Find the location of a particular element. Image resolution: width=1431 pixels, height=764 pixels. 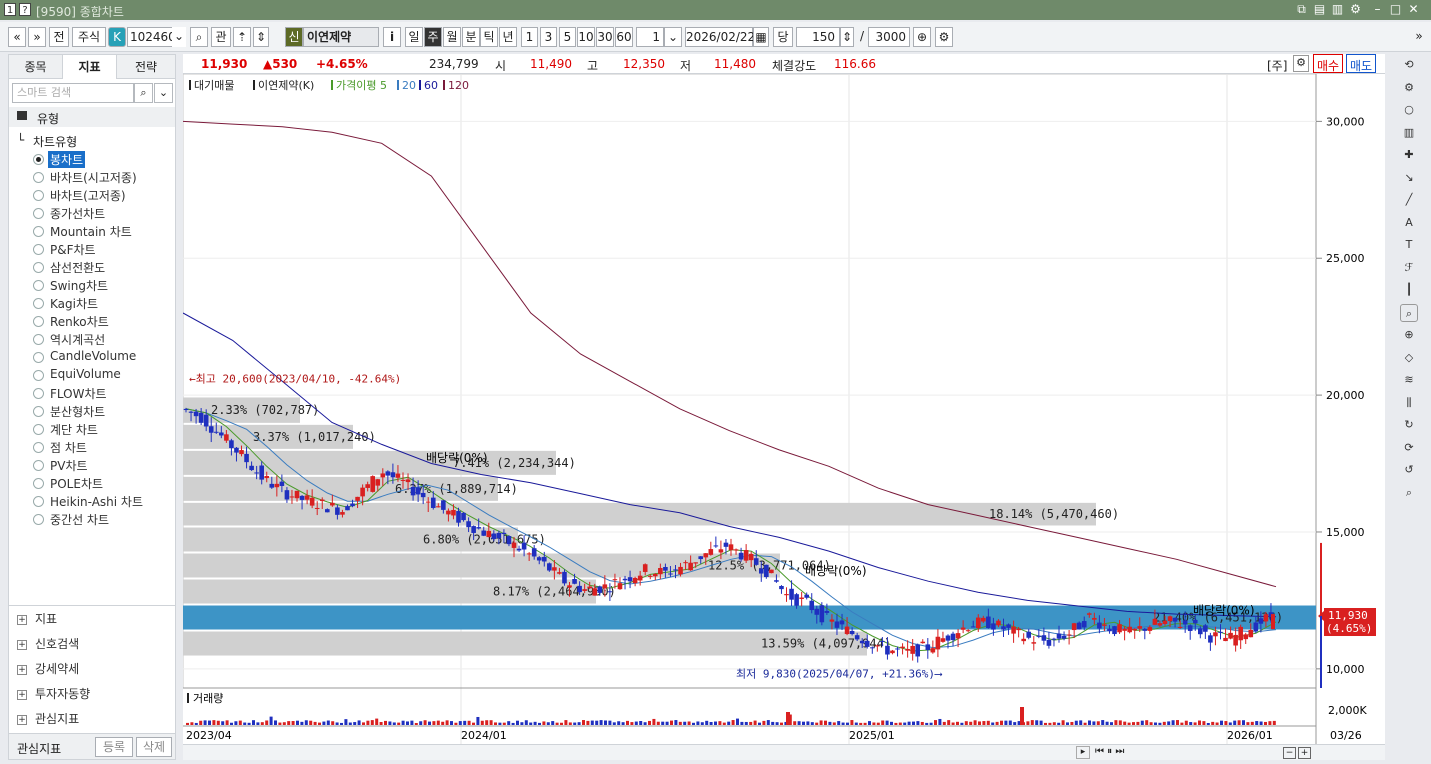

up-button: ⇡ is located at coordinates (242, 37).